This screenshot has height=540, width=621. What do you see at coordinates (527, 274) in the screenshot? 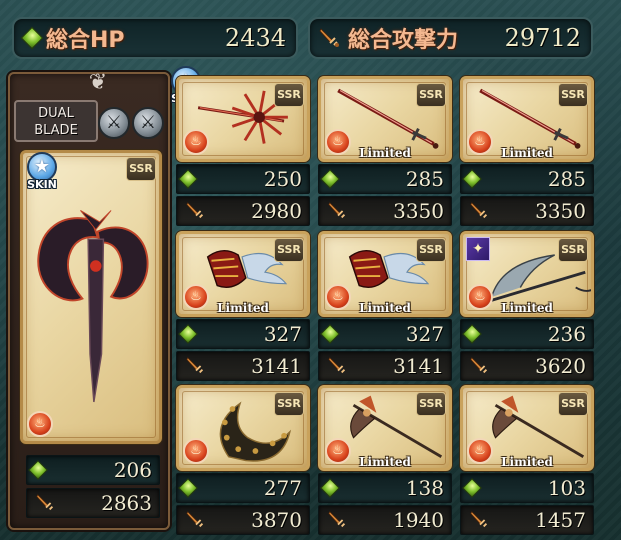
I see `weapon-card: SSR ♨ Limited ✦` at bounding box center [527, 274].